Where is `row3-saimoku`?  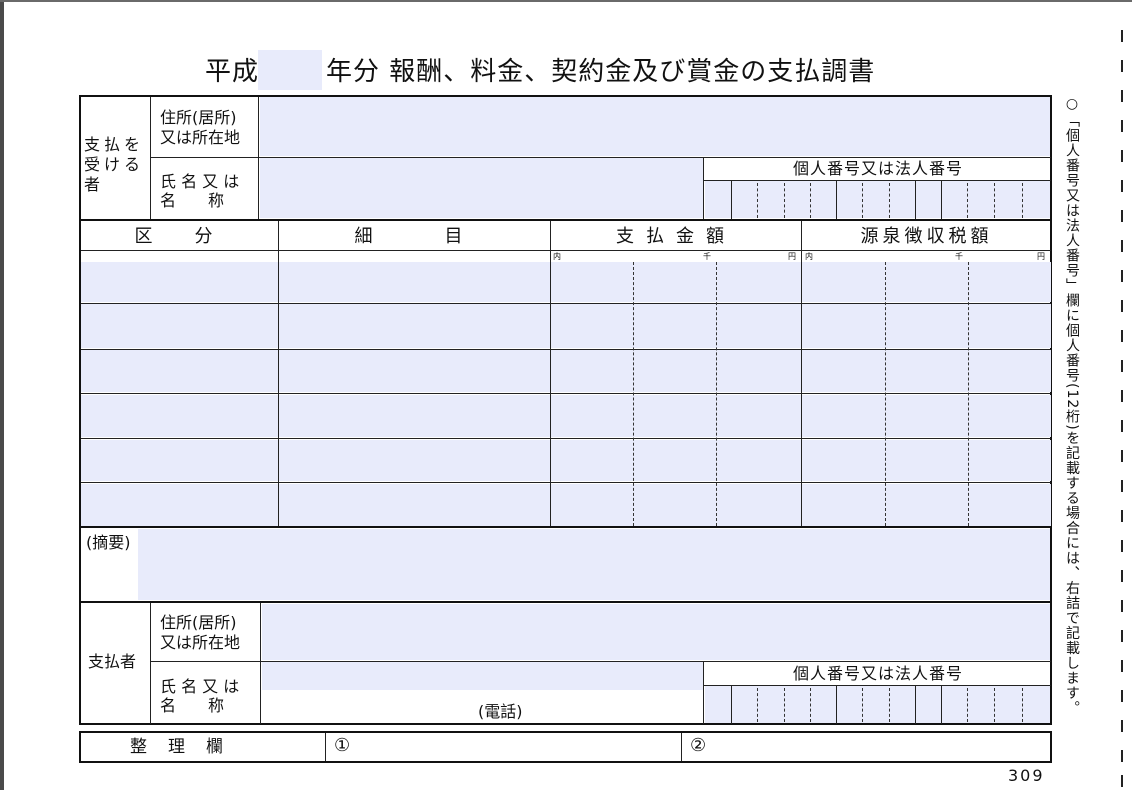
row3-saimoku is located at coordinates (414, 371).